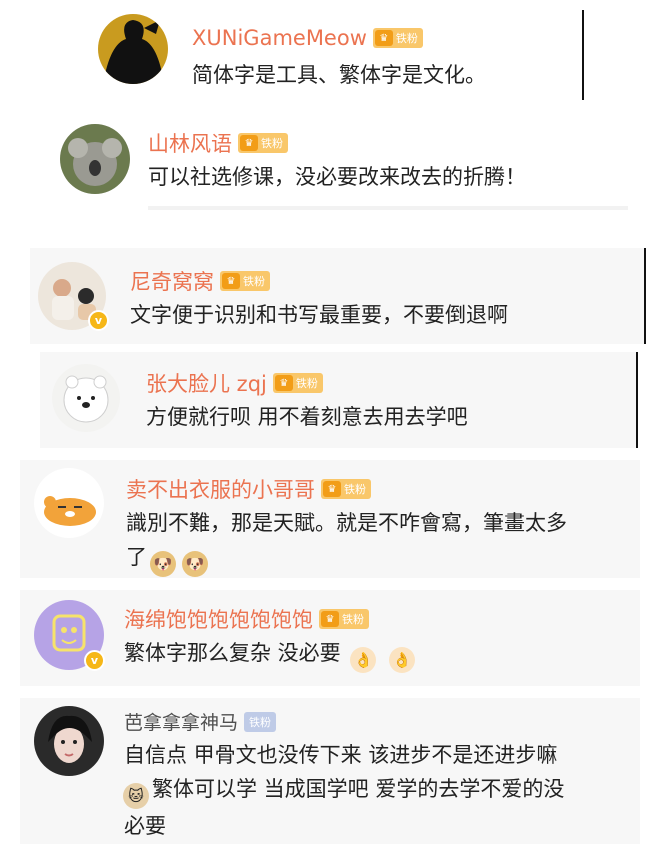 This screenshot has width=651, height=860. What do you see at coordinates (206, 384) in the screenshot?
I see `username-text: 张大脸儿 zqj` at bounding box center [206, 384].